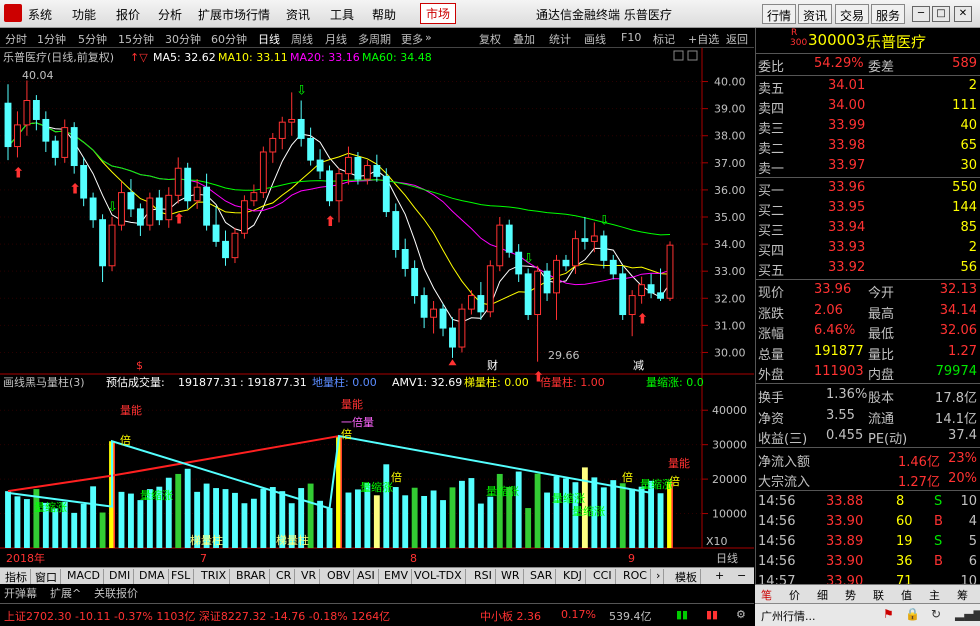 This screenshot has width=980, height=626. I want to click on menu-news: 资讯, so click(298, 14).